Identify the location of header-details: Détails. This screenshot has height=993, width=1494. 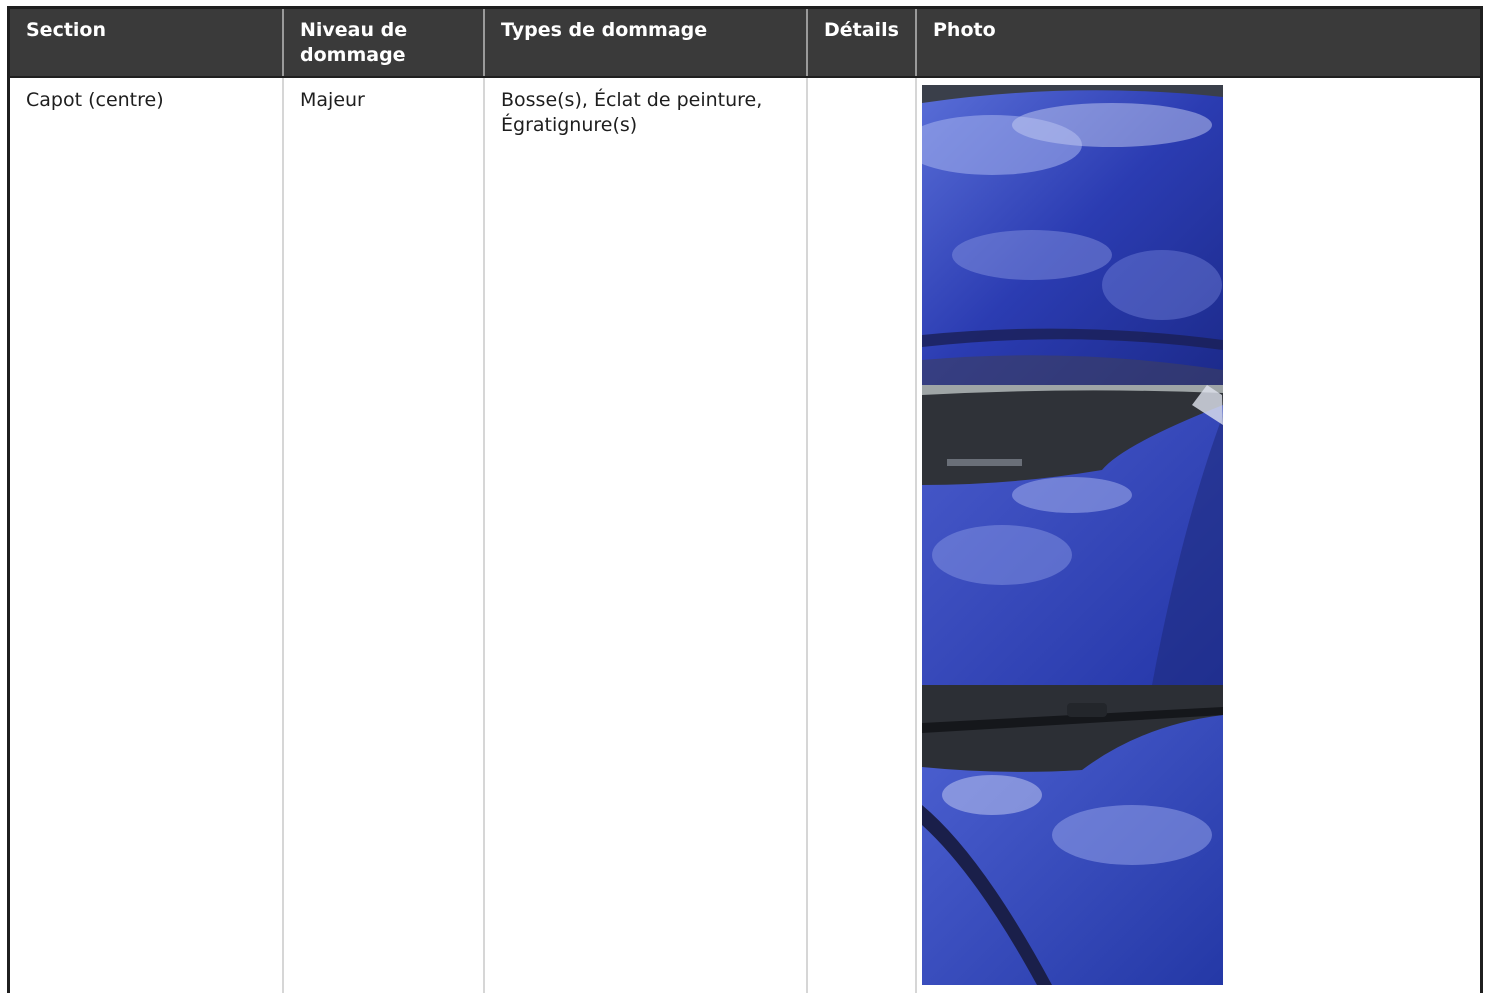
(862, 42).